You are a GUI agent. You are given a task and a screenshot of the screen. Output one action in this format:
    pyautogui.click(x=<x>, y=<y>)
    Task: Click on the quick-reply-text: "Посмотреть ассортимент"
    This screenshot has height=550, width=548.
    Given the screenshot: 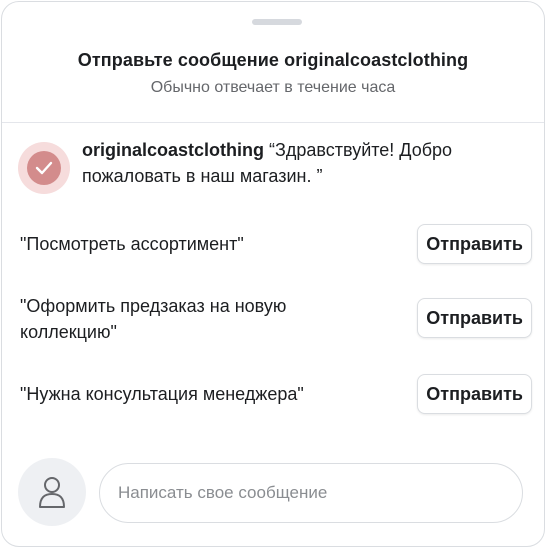 What is the action you would take?
    pyautogui.click(x=132, y=244)
    